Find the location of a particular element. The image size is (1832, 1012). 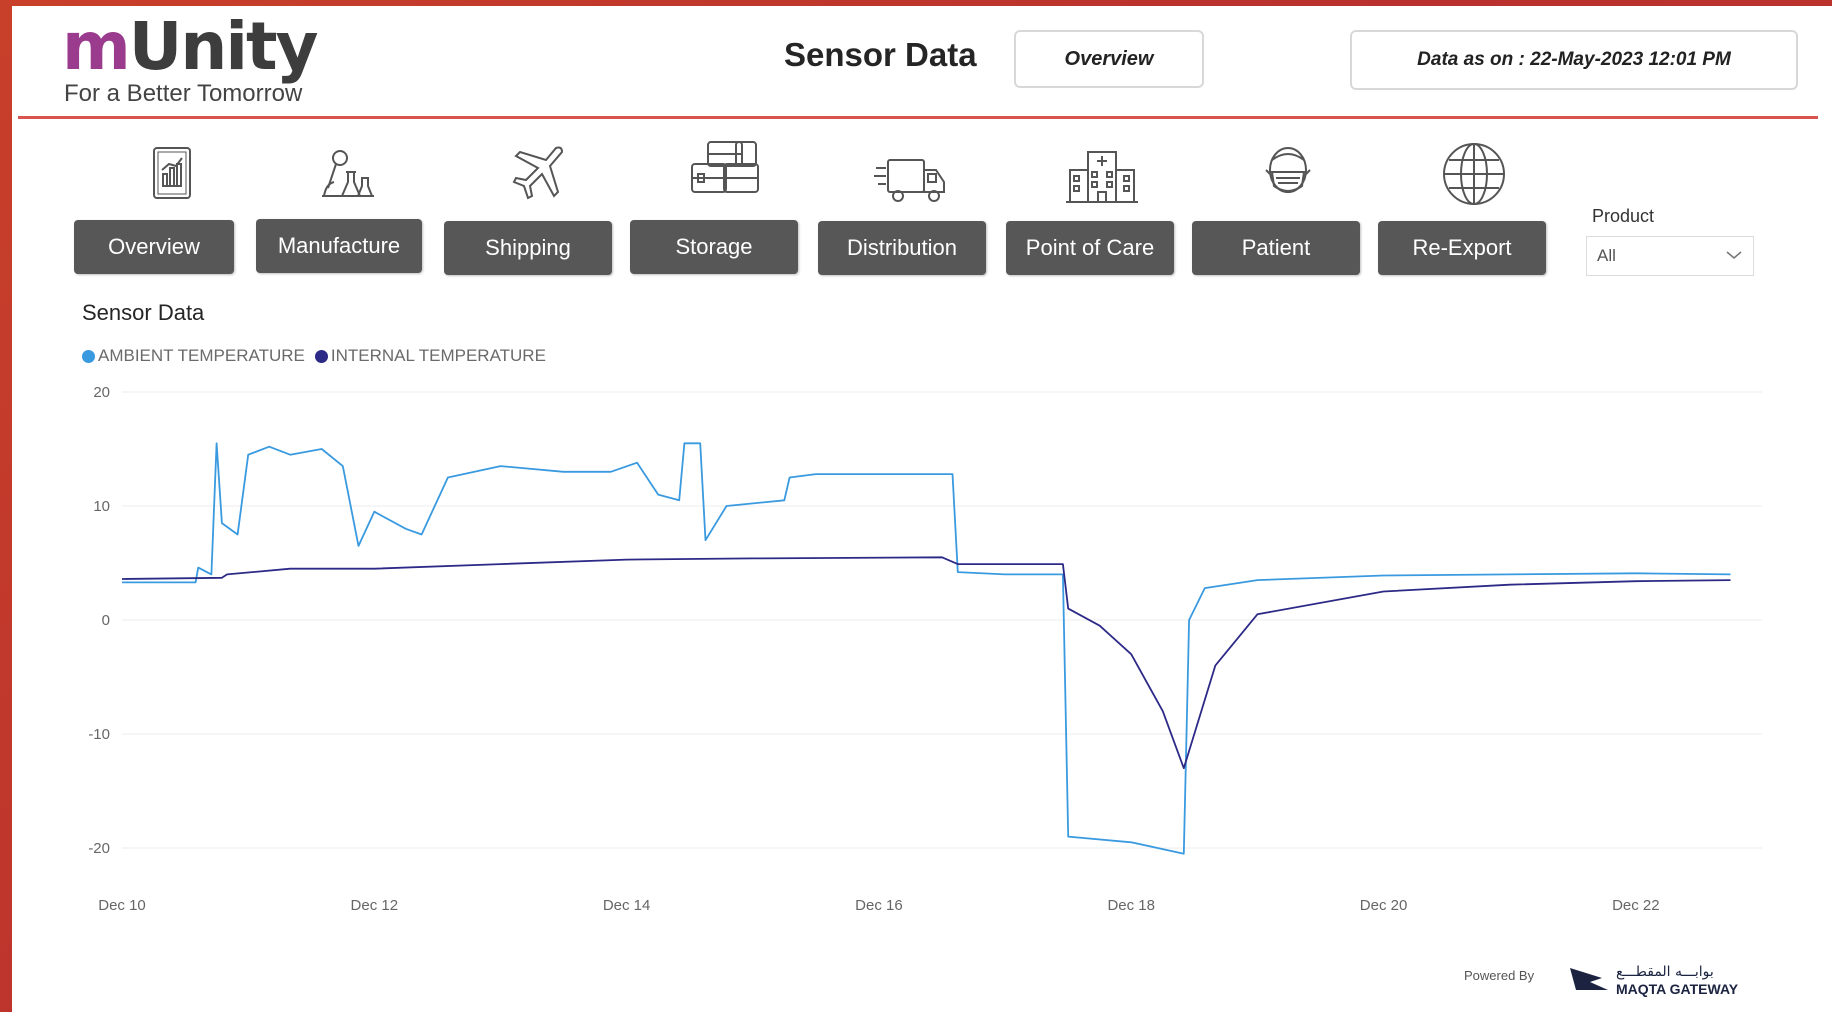

legend-item-internal: INTERNAL TEMPERATURE is located at coordinates (430, 356).